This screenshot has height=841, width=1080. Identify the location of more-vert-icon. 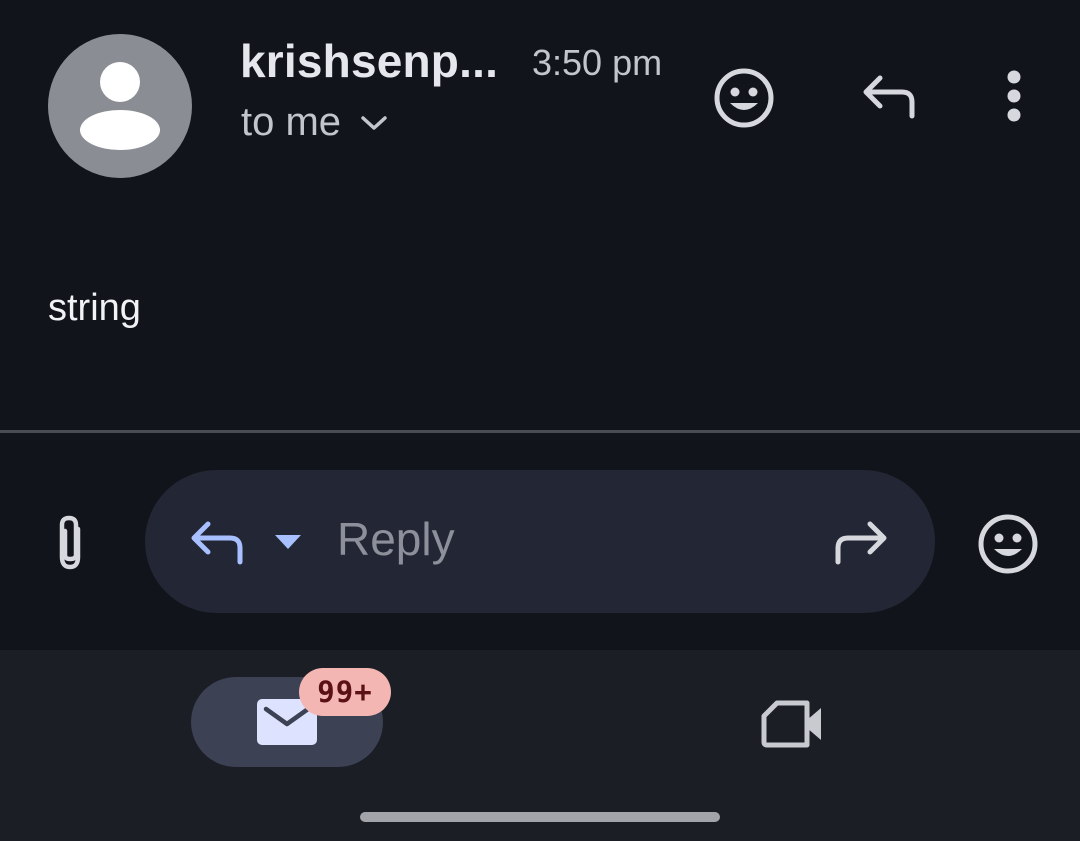
(1014, 96).